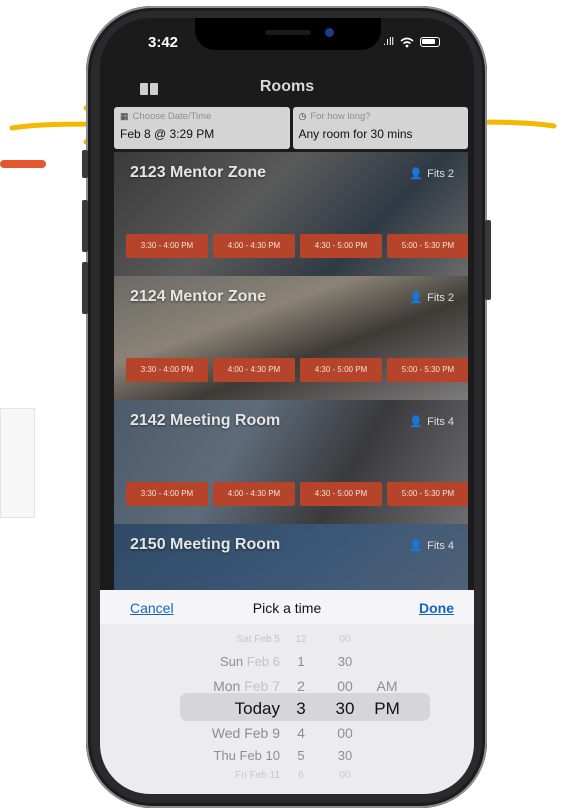 The height and width of the screenshot is (811, 562). I want to click on day-option-label: Wed Feb 9, so click(245, 733).